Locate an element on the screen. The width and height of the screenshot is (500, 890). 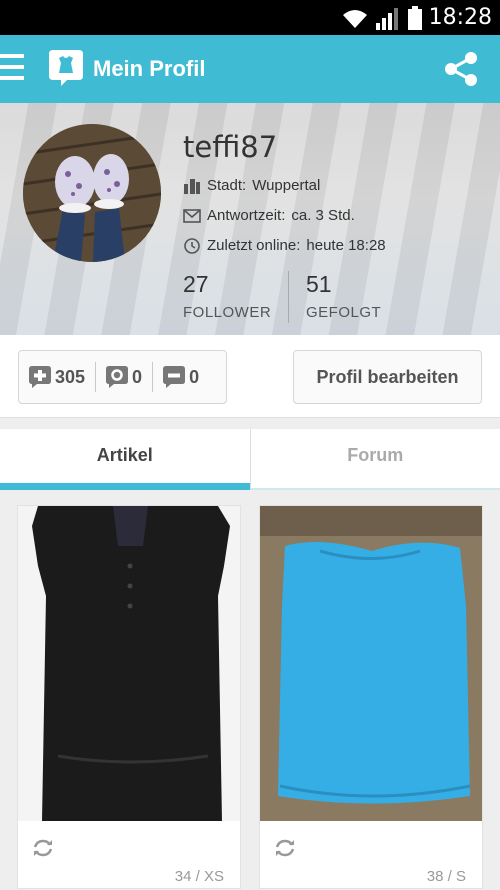
item-size: 38 / S is located at coordinates (446, 876).